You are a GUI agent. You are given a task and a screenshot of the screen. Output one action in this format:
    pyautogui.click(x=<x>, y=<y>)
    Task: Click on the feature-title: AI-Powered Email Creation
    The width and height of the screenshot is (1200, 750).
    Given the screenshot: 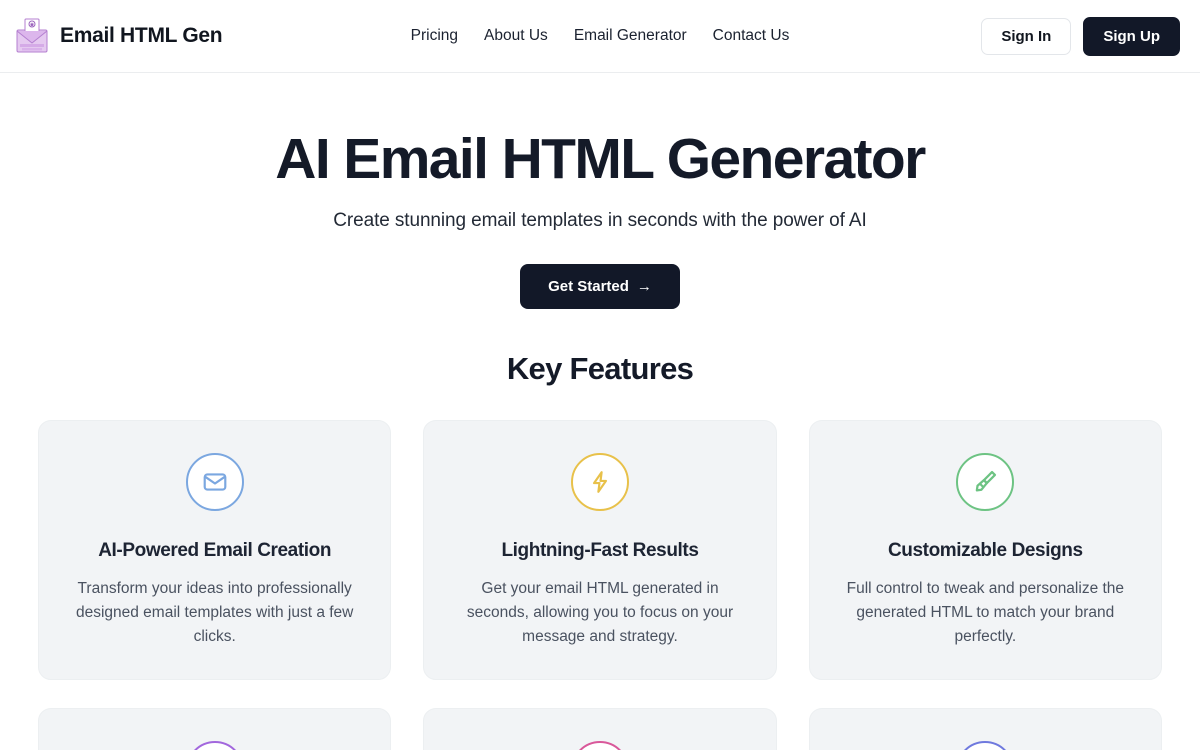 What is the action you would take?
    pyautogui.click(x=215, y=550)
    